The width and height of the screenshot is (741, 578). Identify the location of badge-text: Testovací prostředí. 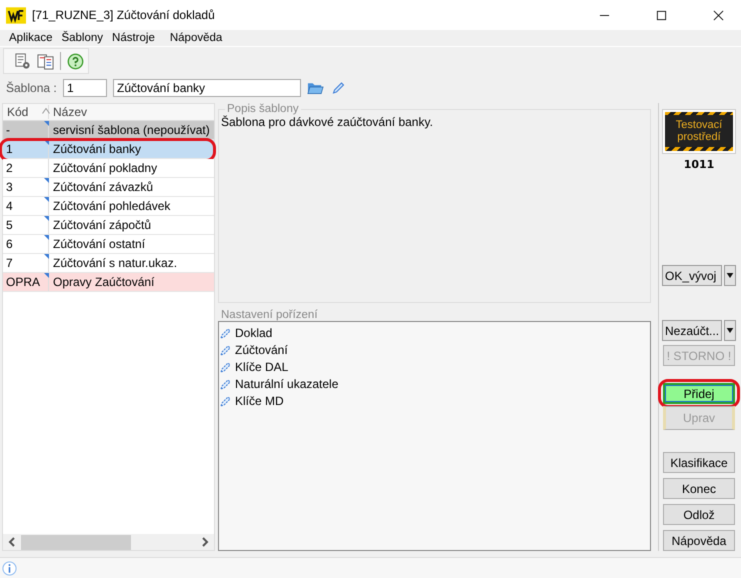
(699, 131).